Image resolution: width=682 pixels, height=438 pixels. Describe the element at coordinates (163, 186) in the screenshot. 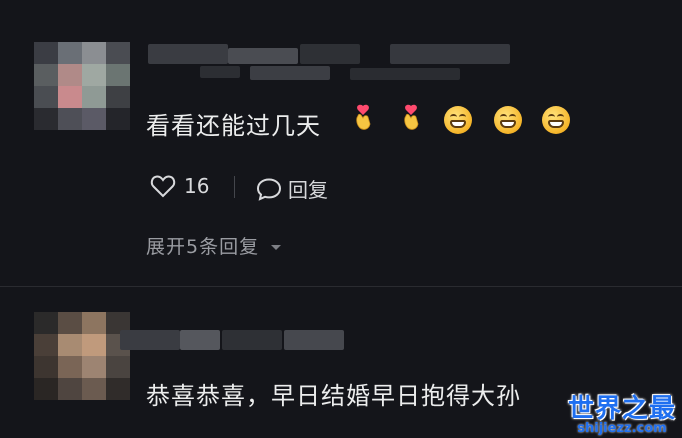

I see `heart-outline-icon` at that location.